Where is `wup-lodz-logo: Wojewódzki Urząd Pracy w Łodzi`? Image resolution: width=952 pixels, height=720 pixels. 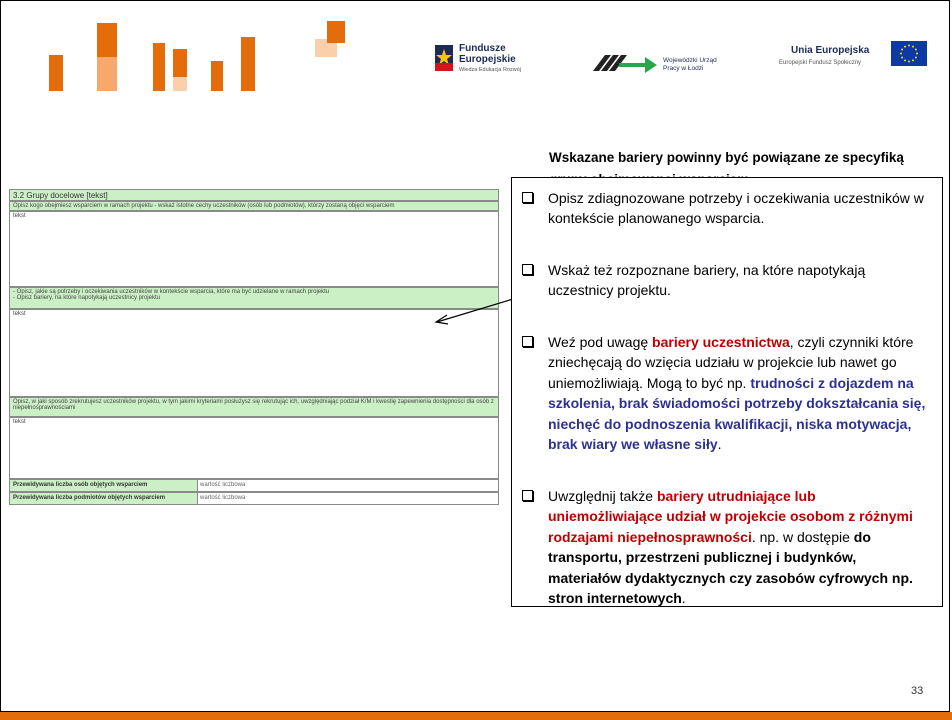
wup-lodz-logo: Wojewódzki Urząd Pracy w Łodzi is located at coordinates (663, 64).